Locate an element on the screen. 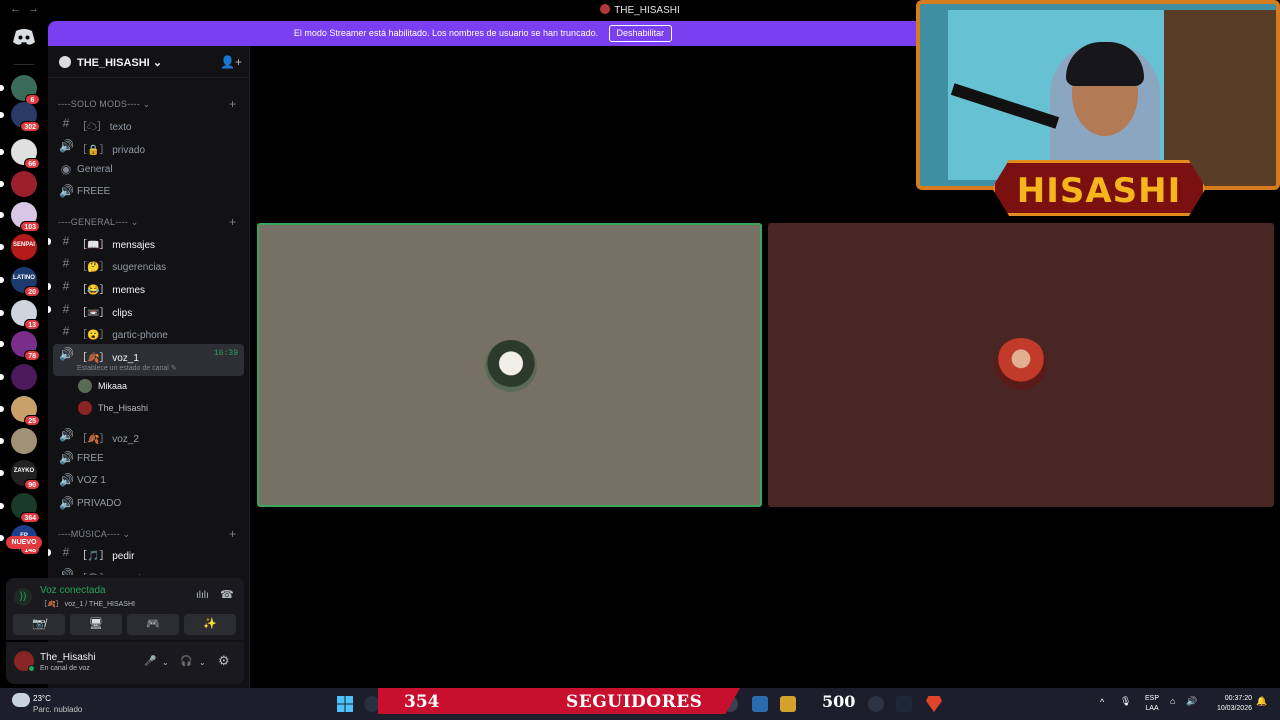  stage-icon: ◉ is located at coordinates (66, 169).